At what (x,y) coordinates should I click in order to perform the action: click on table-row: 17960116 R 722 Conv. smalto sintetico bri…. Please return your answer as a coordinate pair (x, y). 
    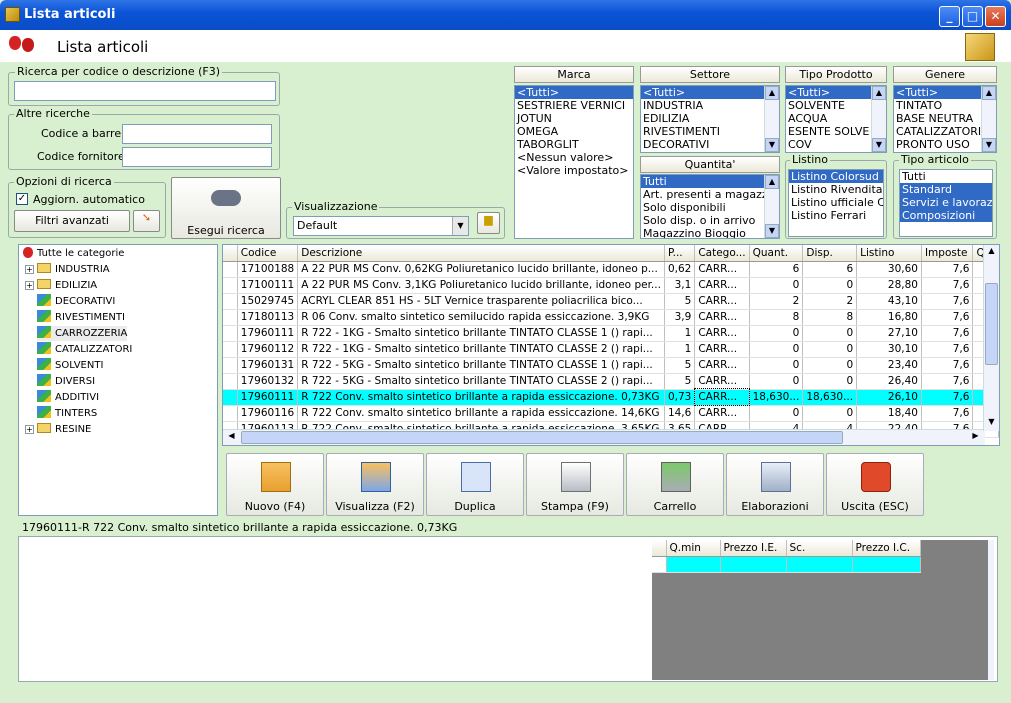
    Looking at the image, I should click on (611, 413).